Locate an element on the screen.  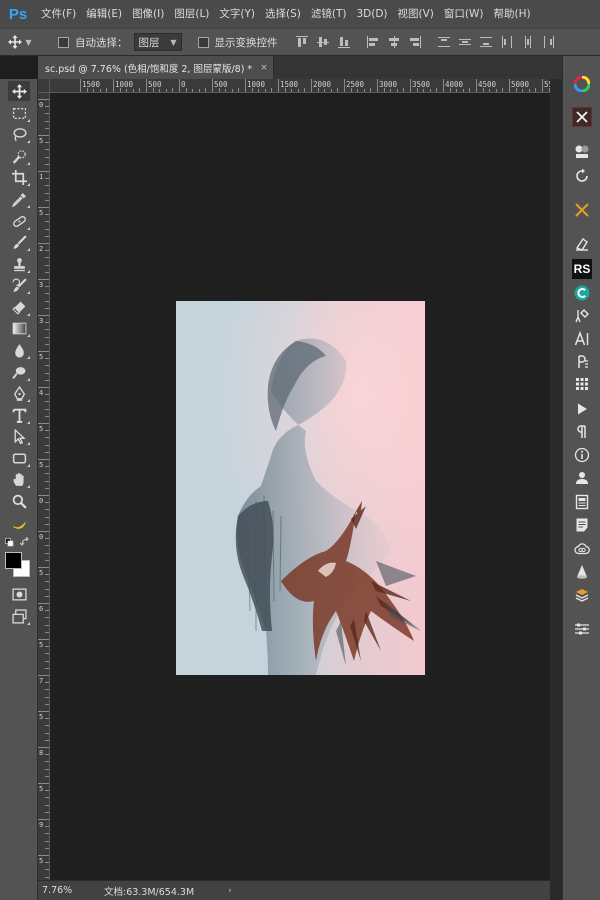
history-panel-button is located at coordinates (582, 176).